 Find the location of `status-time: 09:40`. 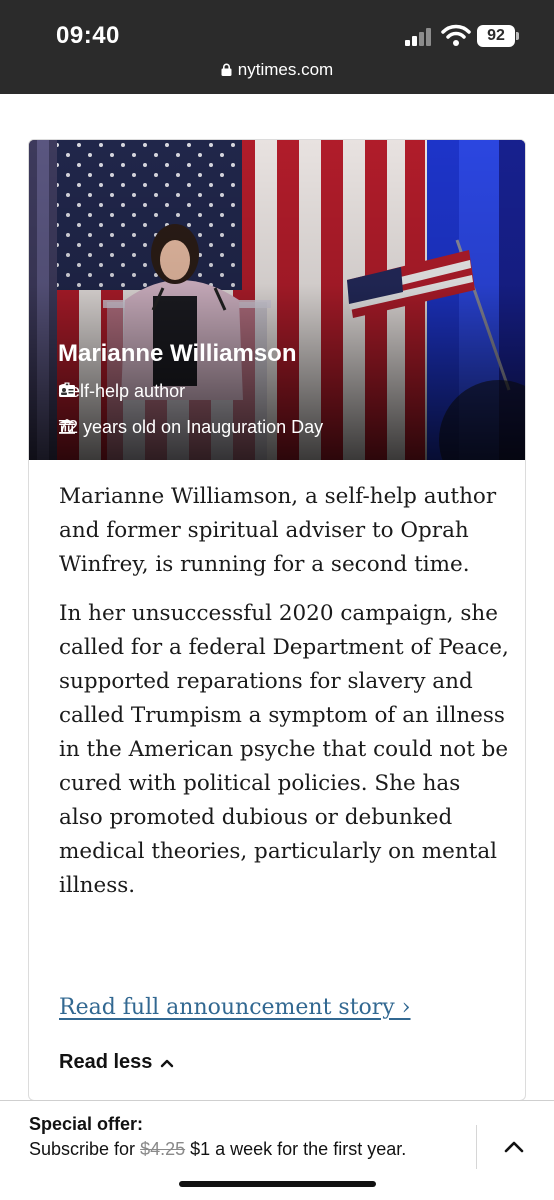

status-time: 09:40 is located at coordinates (88, 35).